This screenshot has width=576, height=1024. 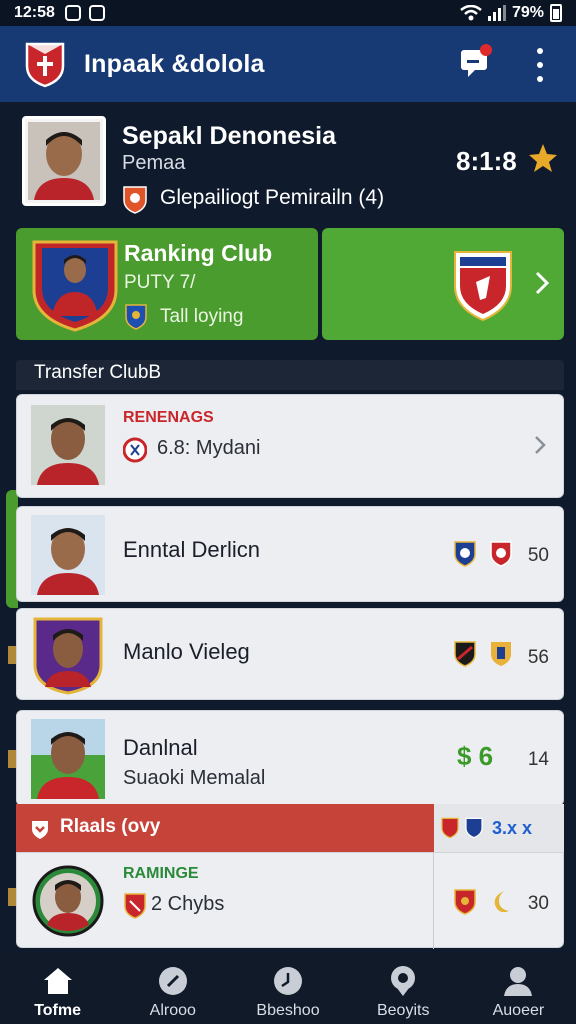 What do you see at coordinates (288, 1010) in the screenshot?
I see `nav-label: Bbeshoo` at bounding box center [288, 1010].